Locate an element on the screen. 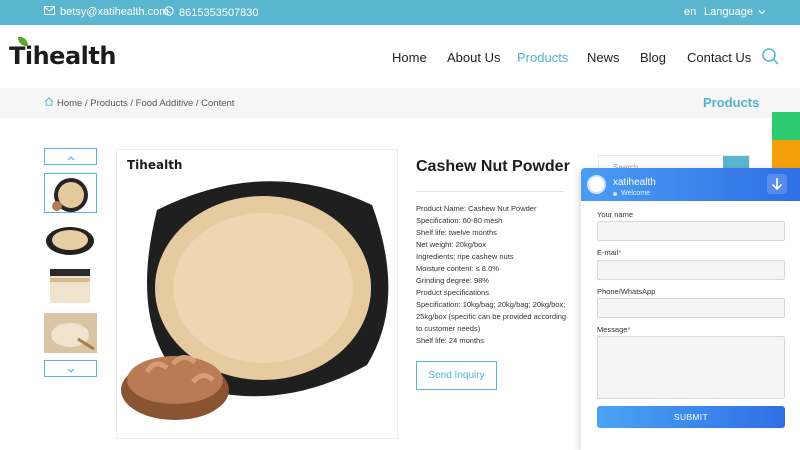  minimize-chat-button is located at coordinates (777, 184).